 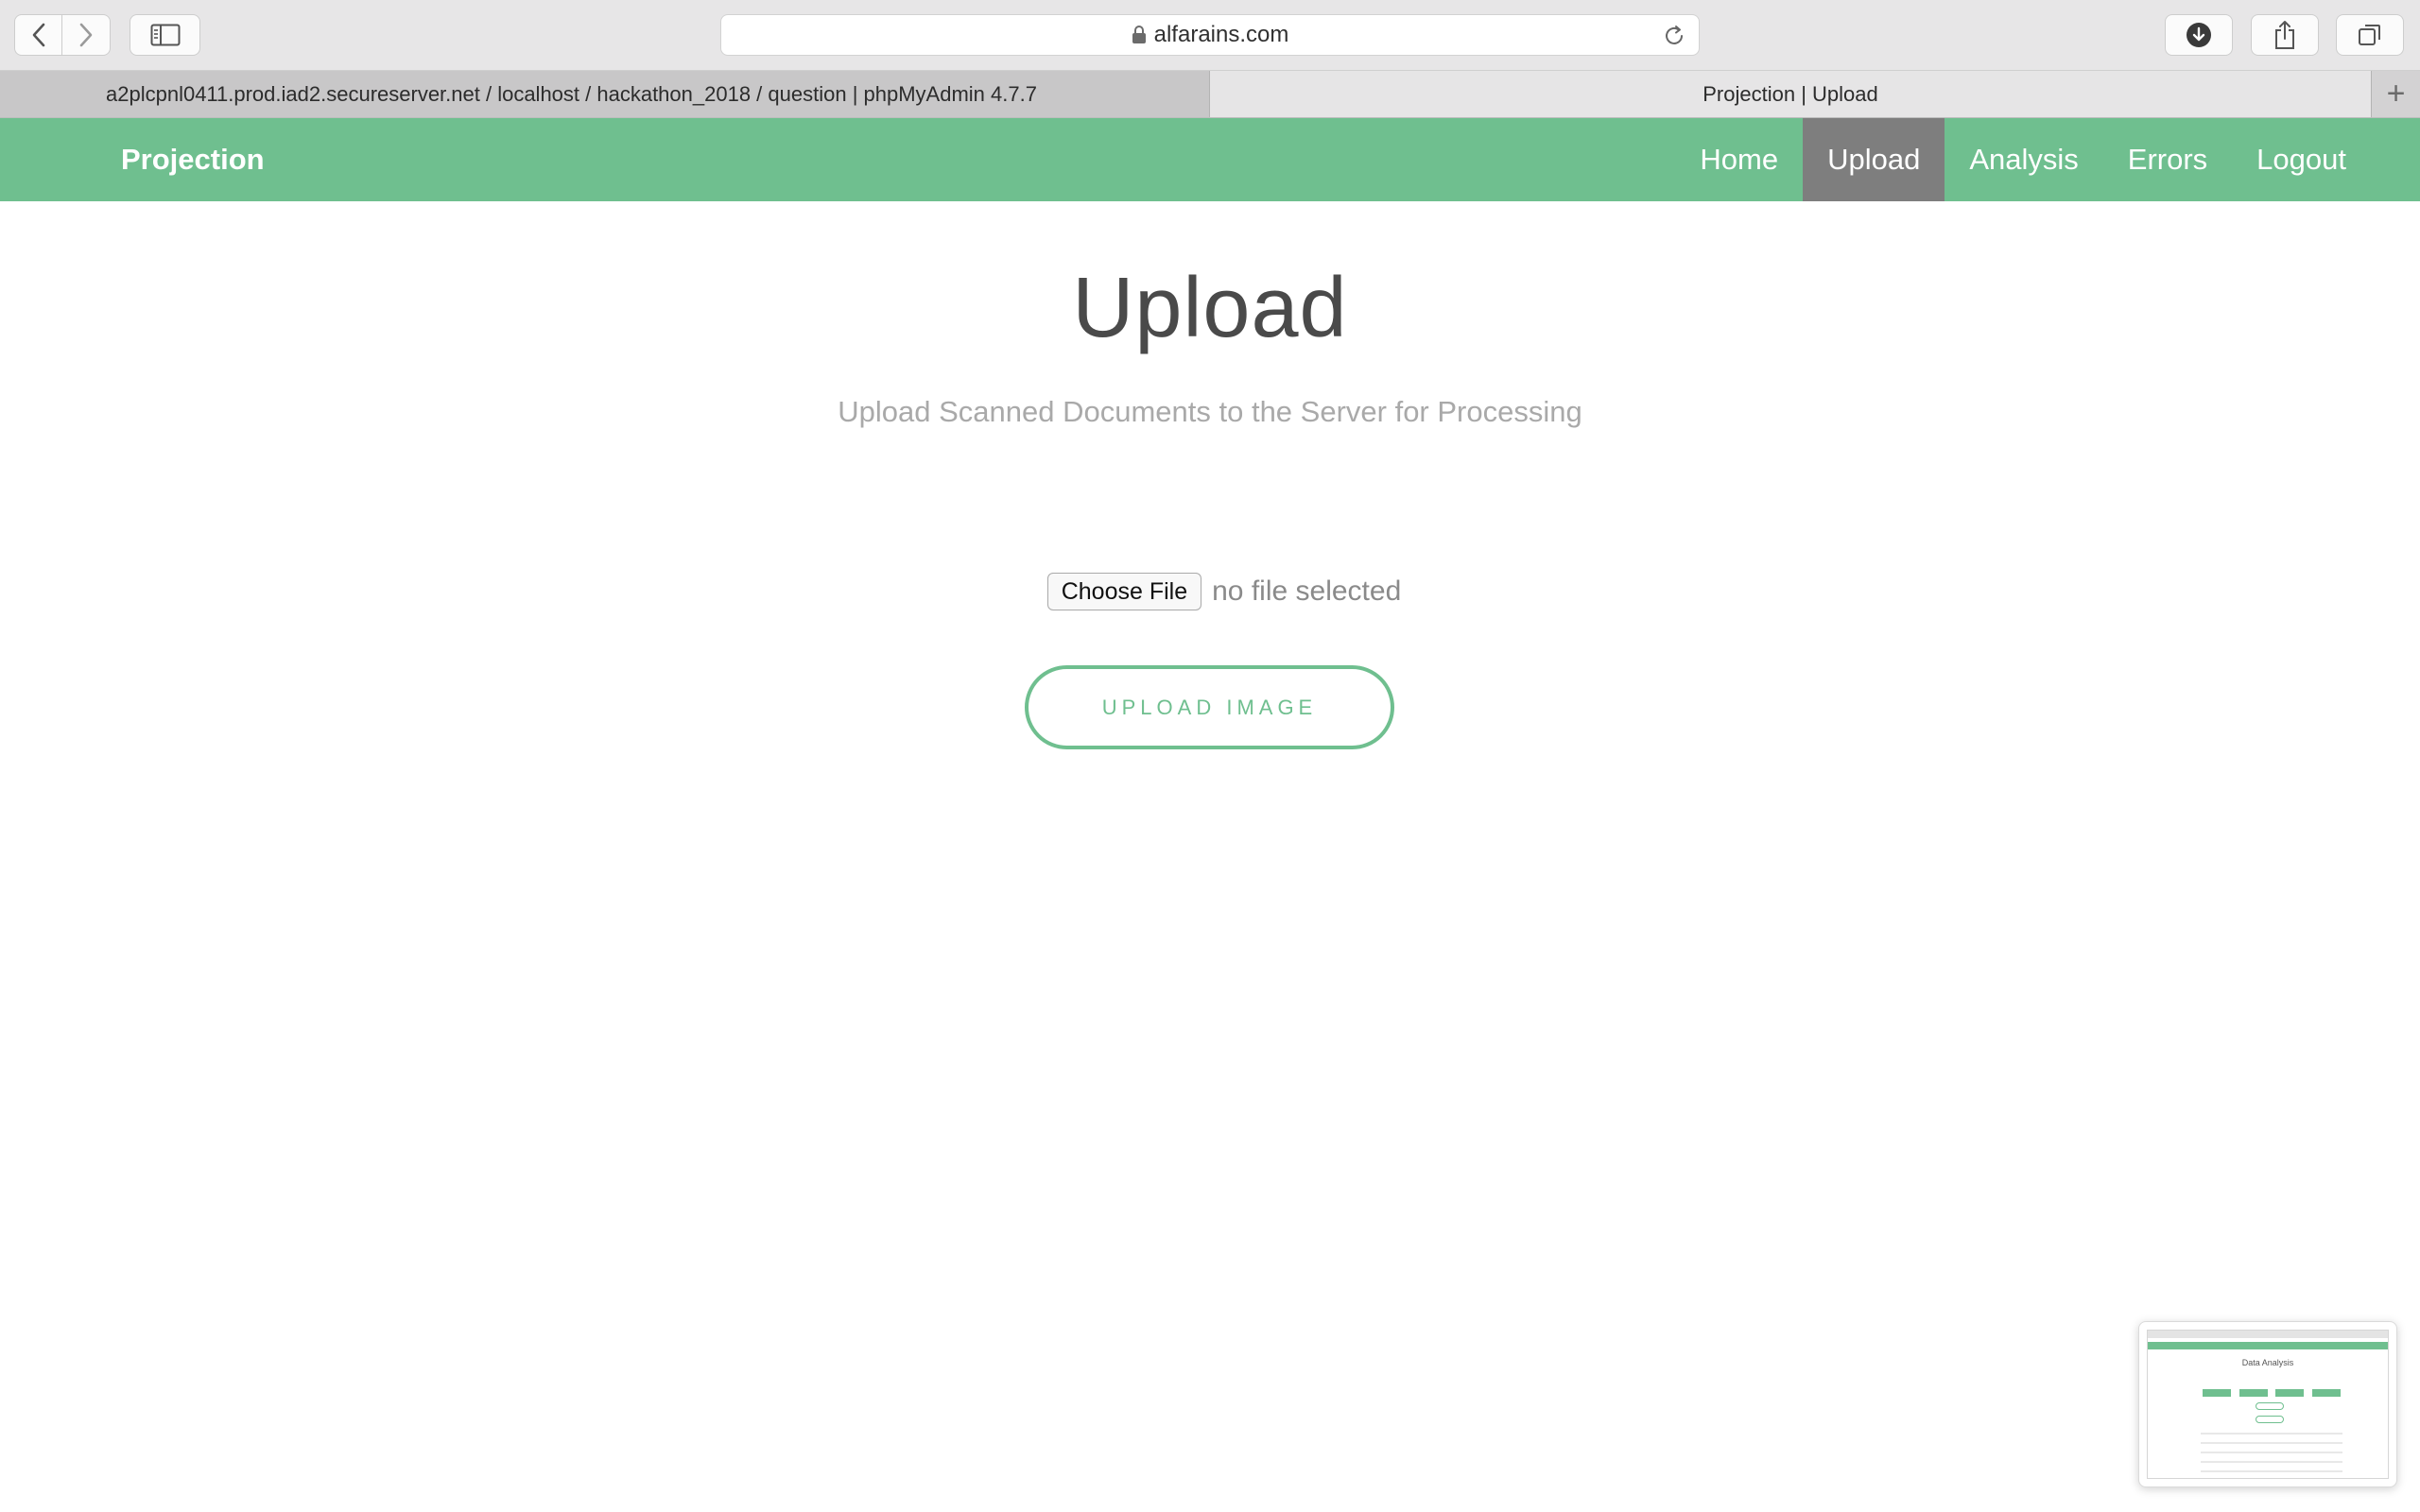 I want to click on sidebar-toggle-button, so click(x=165, y=35).